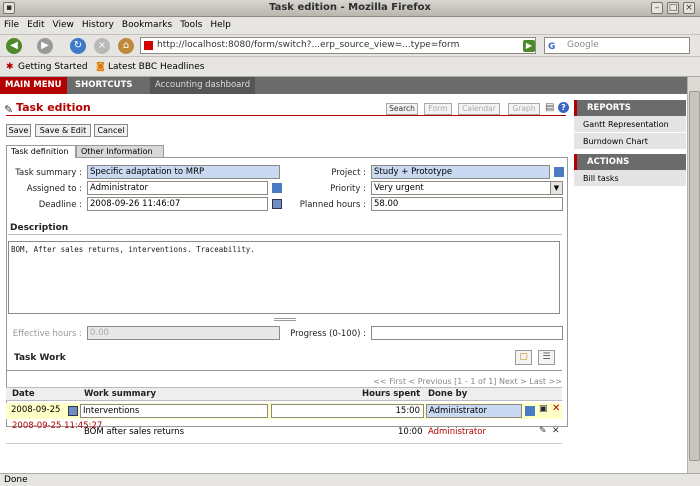 This screenshot has width=700, height=486. I want to click on report-gantt: Gantt Representation, so click(630, 124).